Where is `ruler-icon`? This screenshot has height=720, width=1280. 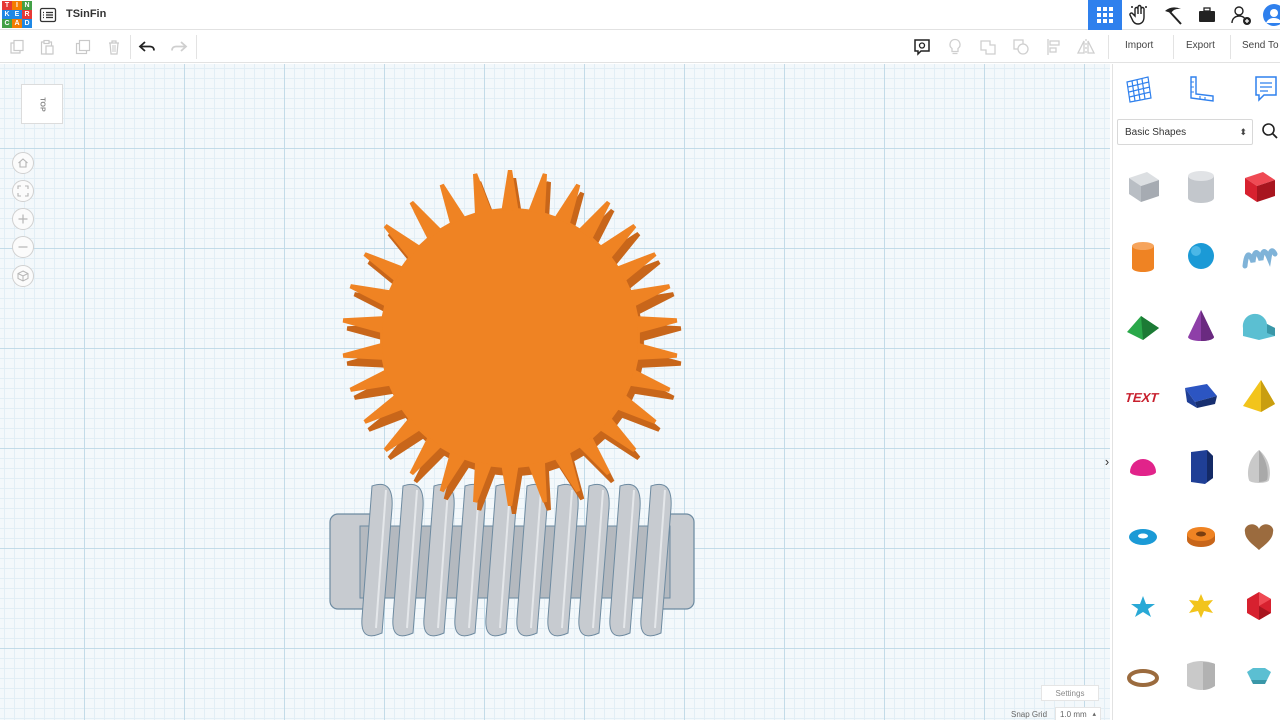 ruler-icon is located at coordinates (1201, 89).